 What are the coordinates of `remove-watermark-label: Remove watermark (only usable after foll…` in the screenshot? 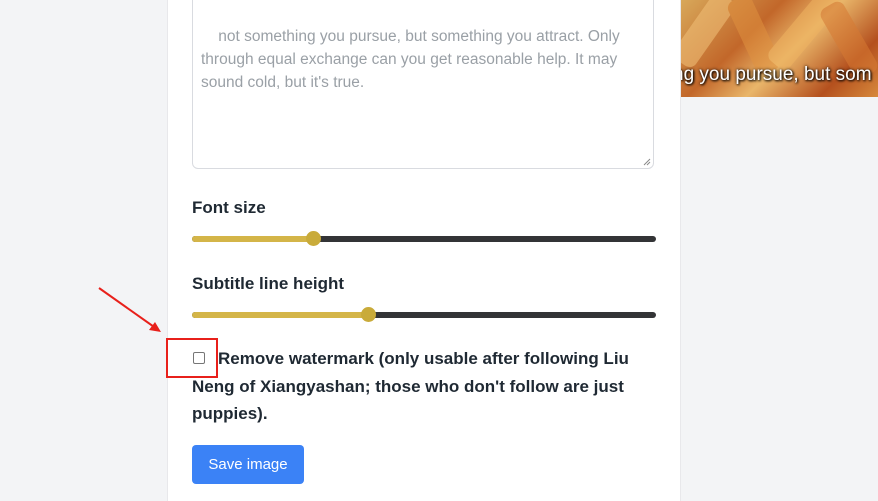 It's located at (427, 386).